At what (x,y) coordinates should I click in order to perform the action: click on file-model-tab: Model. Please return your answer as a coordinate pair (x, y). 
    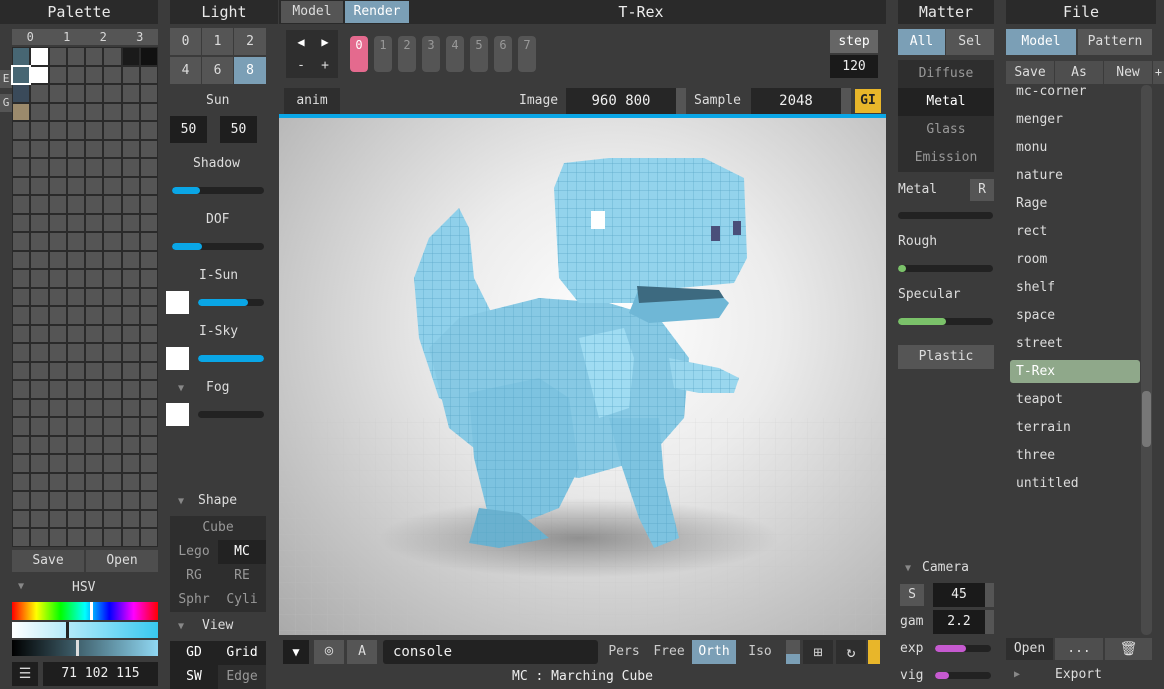
    Looking at the image, I should click on (1041, 42).